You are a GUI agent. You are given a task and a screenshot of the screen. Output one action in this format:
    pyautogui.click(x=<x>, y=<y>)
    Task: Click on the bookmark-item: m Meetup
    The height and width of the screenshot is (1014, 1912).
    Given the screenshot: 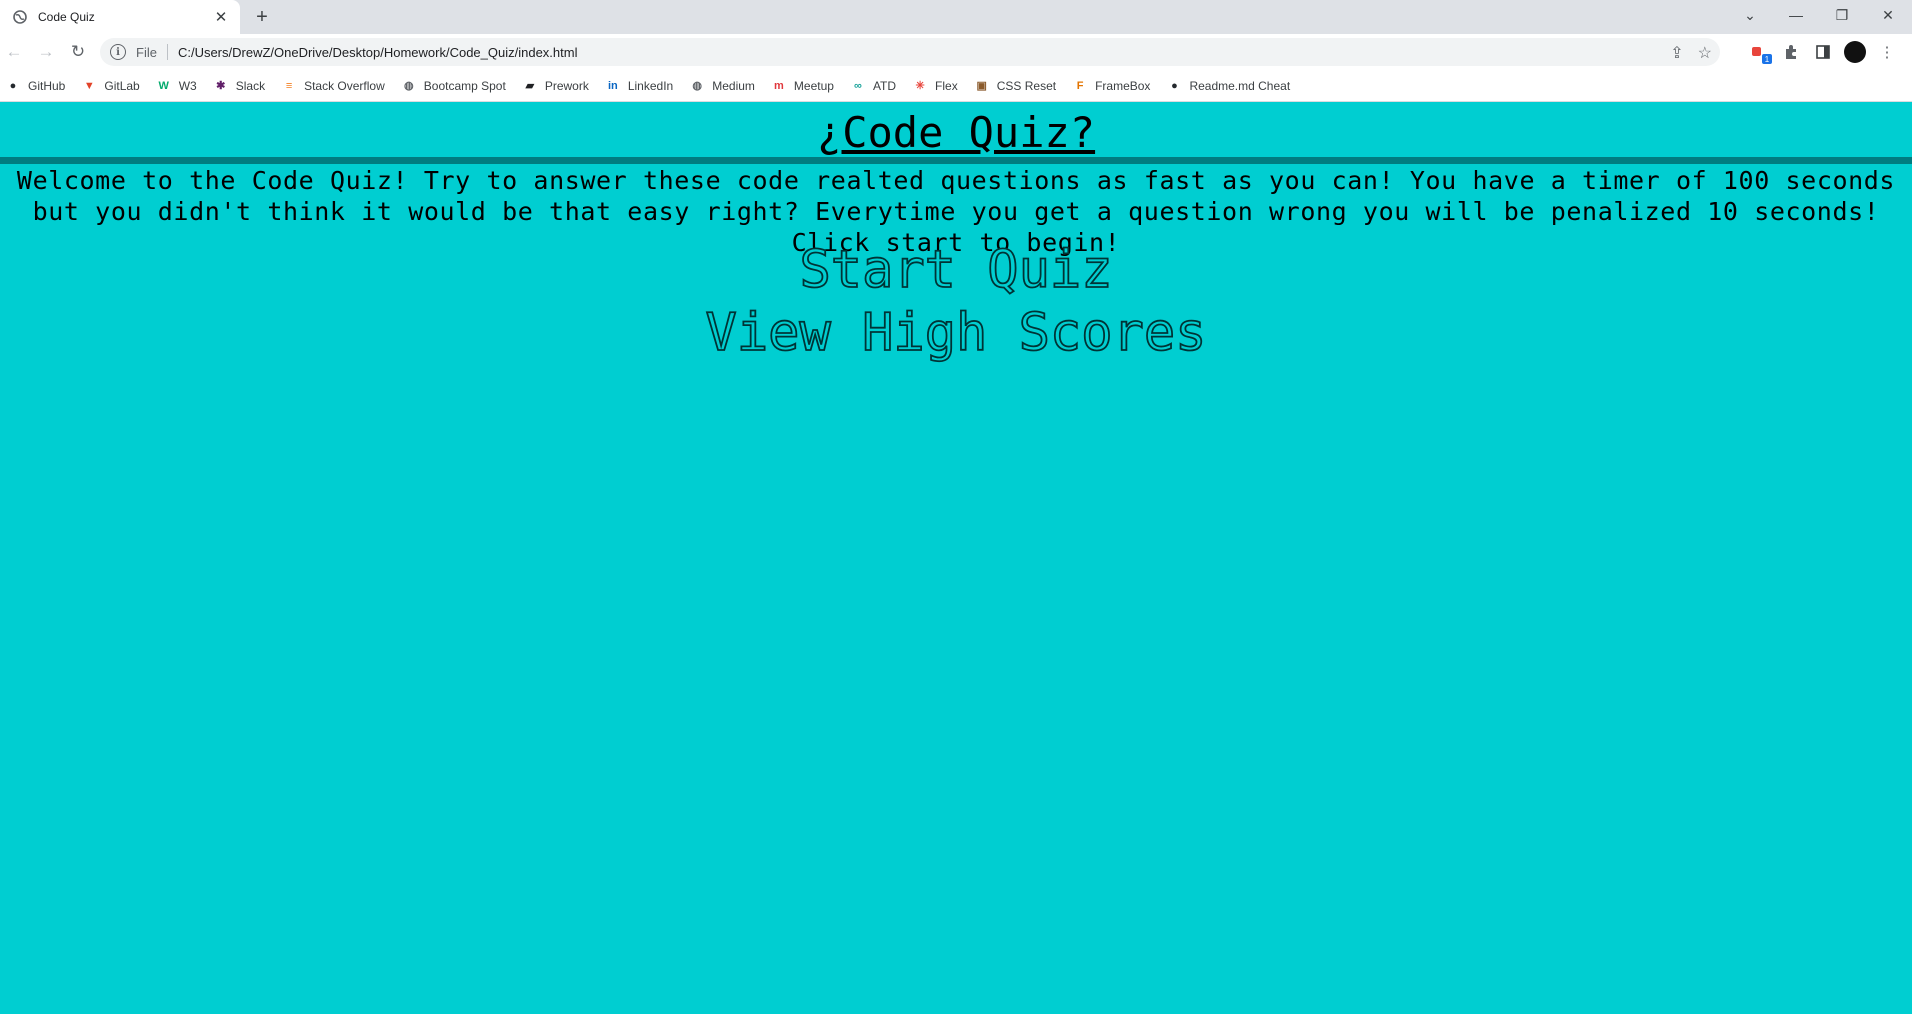 What is the action you would take?
    pyautogui.click(x=803, y=86)
    